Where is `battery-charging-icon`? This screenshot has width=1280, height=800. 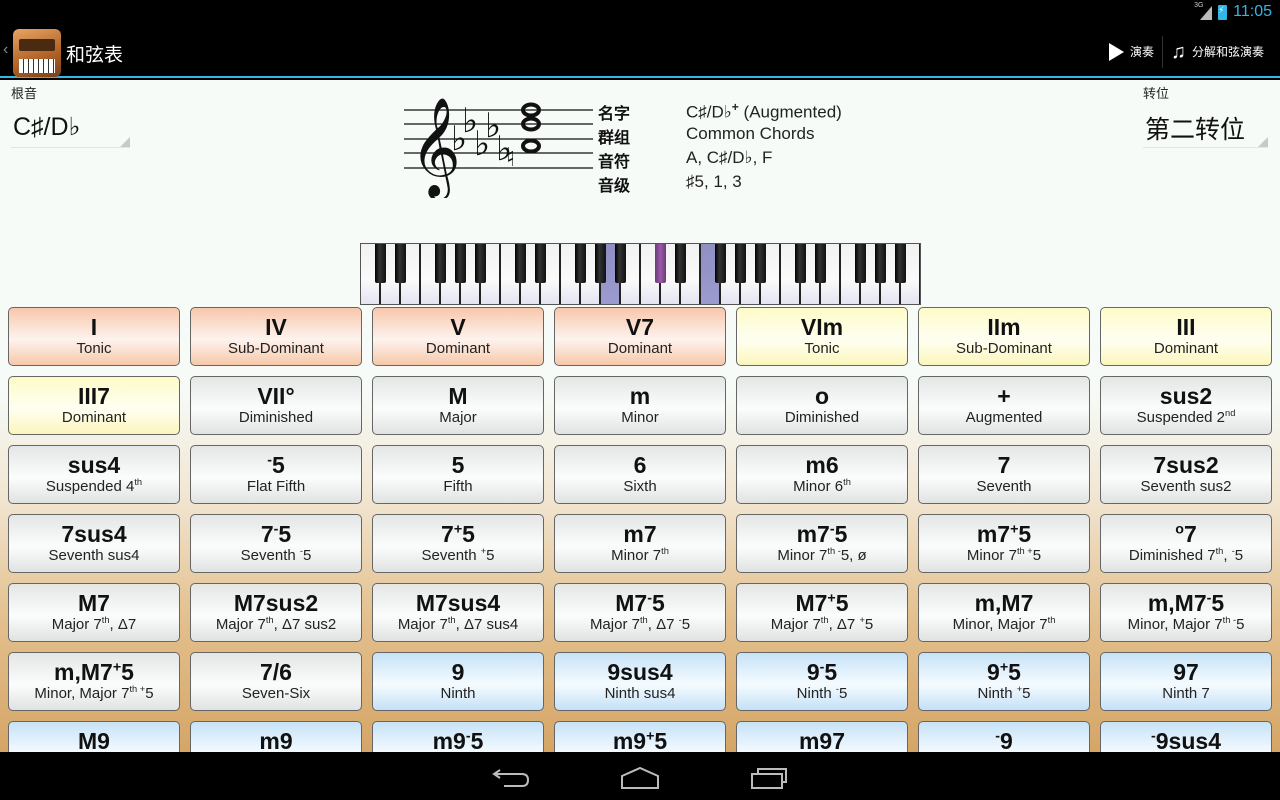
battery-charging-icon is located at coordinates (1223, 12).